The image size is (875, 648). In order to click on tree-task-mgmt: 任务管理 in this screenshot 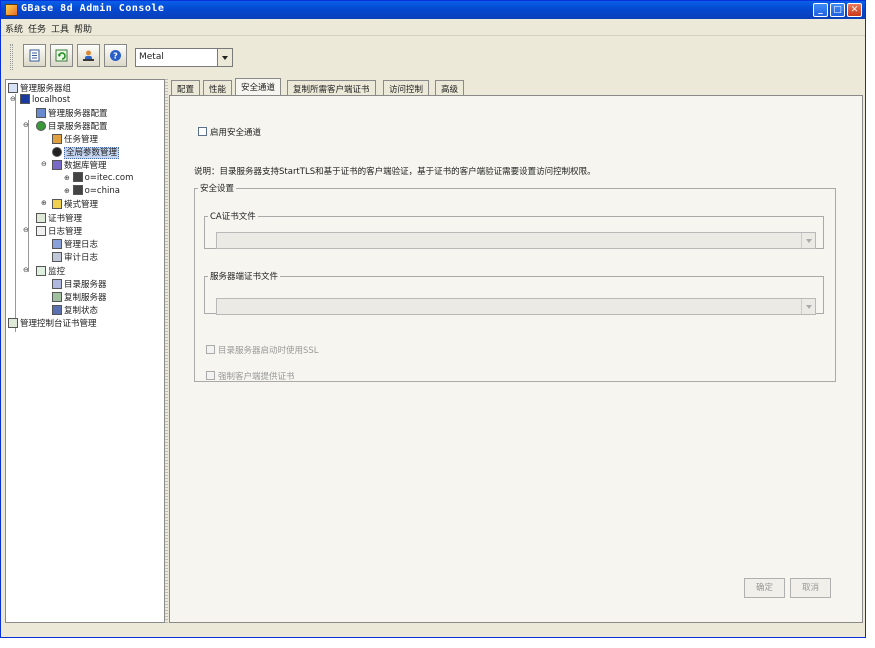, I will do `click(75, 139)`.